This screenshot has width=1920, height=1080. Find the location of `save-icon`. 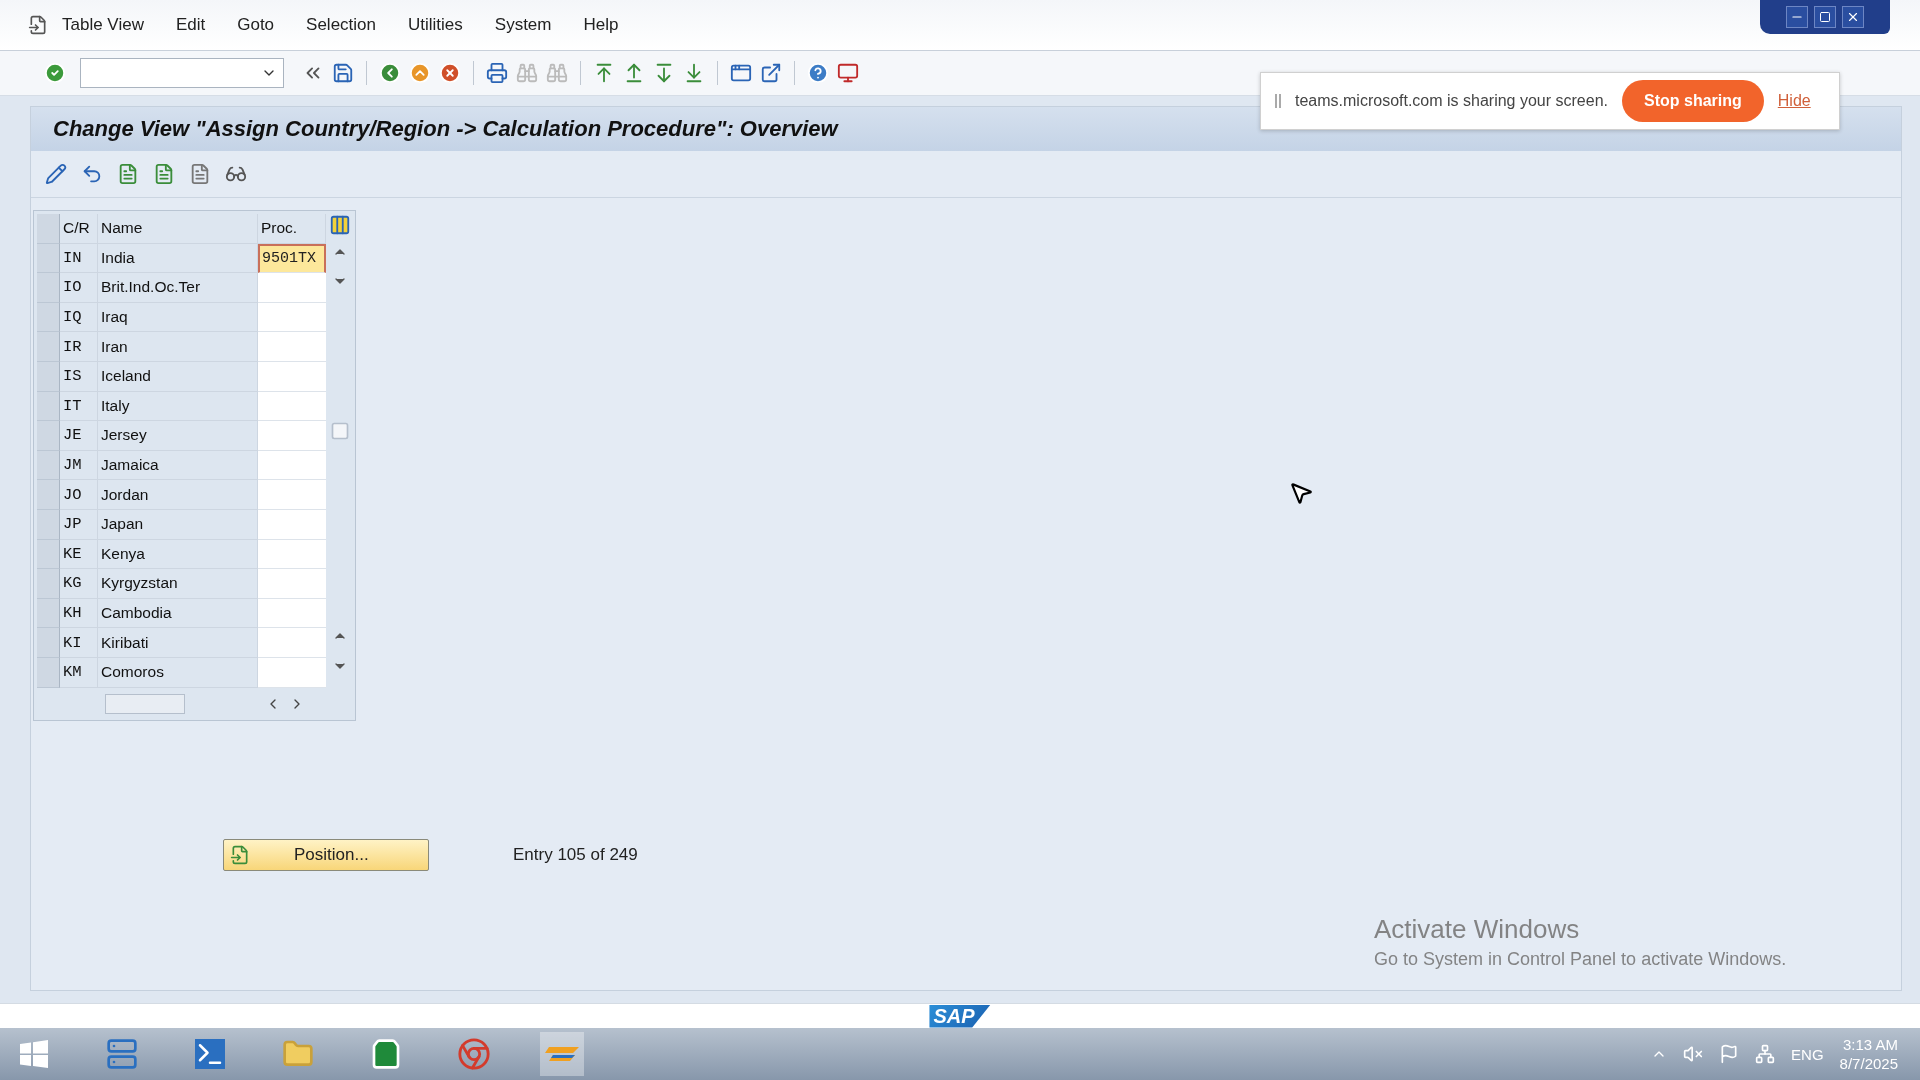

save-icon is located at coordinates (343, 73).